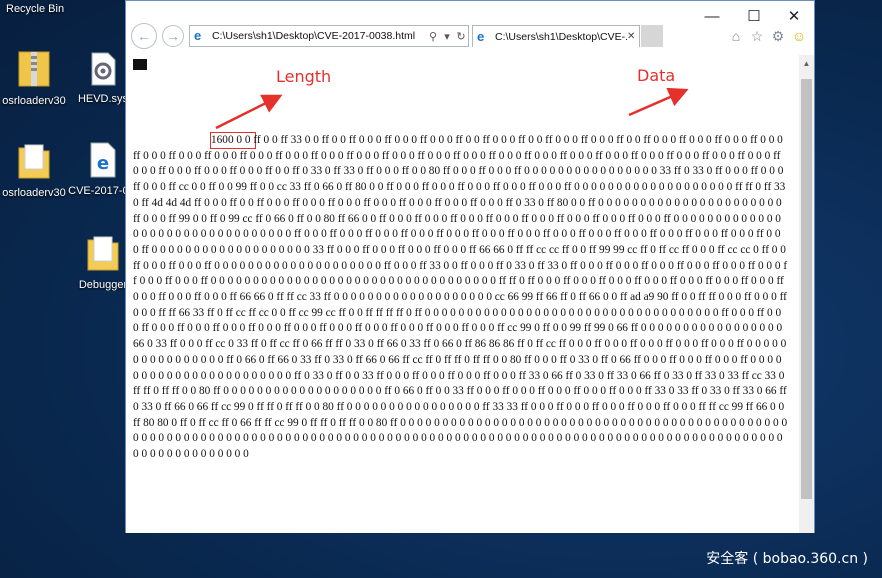 This screenshot has width=882, height=578. Describe the element at coordinates (799, 36) in the screenshot. I see `feedback-smiley-icon: ☺` at that location.